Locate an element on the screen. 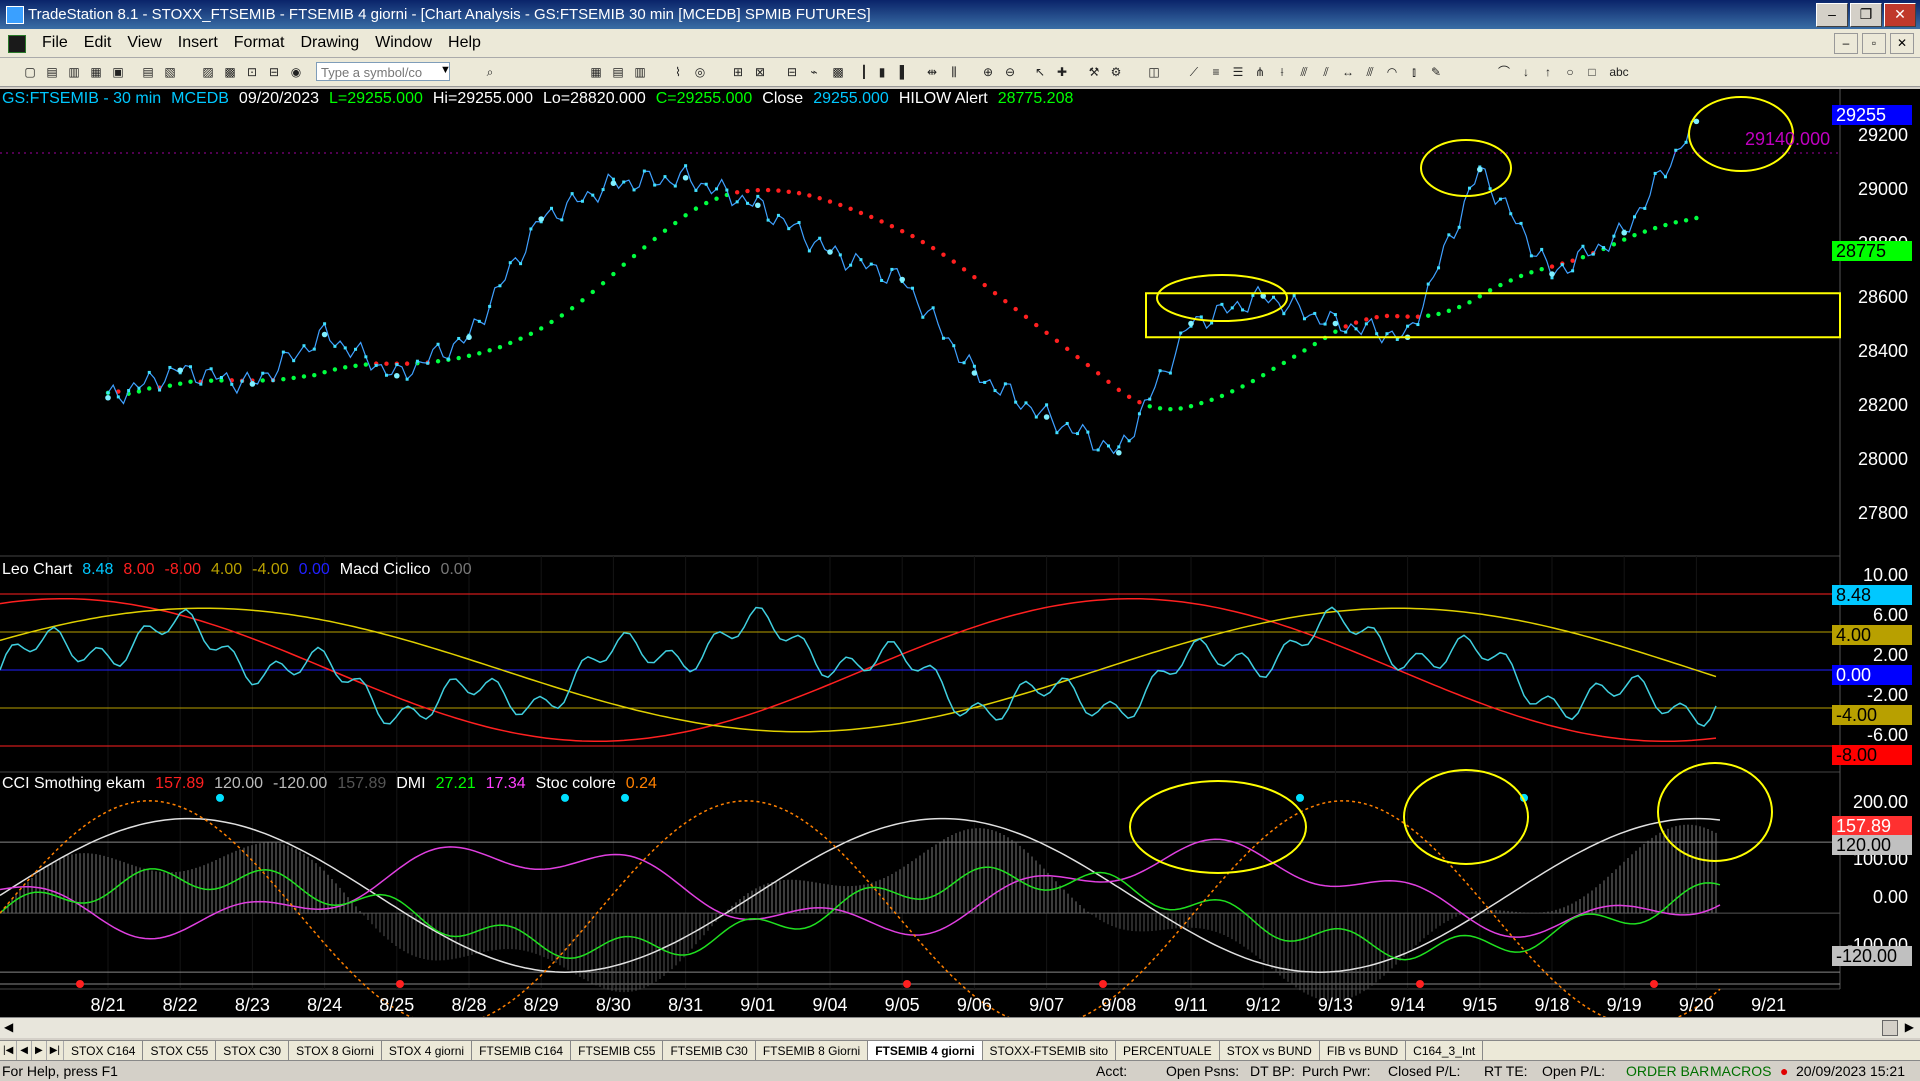 The image size is (1920, 1081). tab-last-icon: ▶| is located at coordinates (55, 1051).